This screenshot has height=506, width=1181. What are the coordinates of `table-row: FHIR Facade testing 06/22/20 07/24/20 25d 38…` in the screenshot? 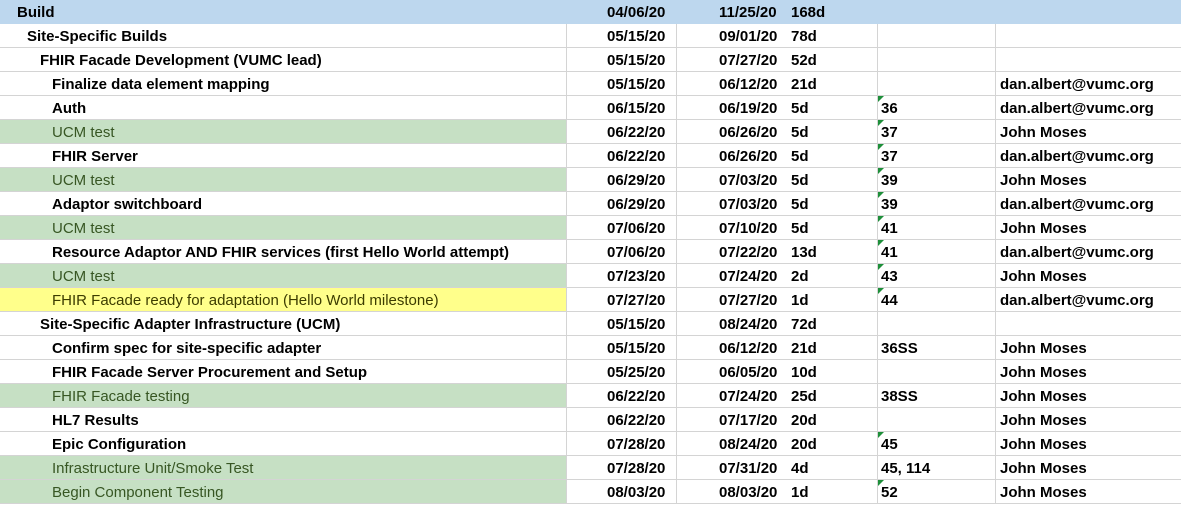 It's located at (590, 396).